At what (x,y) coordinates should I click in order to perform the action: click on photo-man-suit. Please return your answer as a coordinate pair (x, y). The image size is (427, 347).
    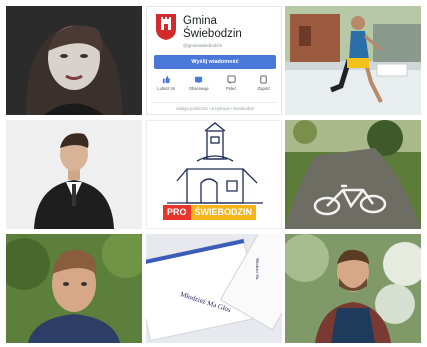
    Looking at the image, I should click on (74, 174).